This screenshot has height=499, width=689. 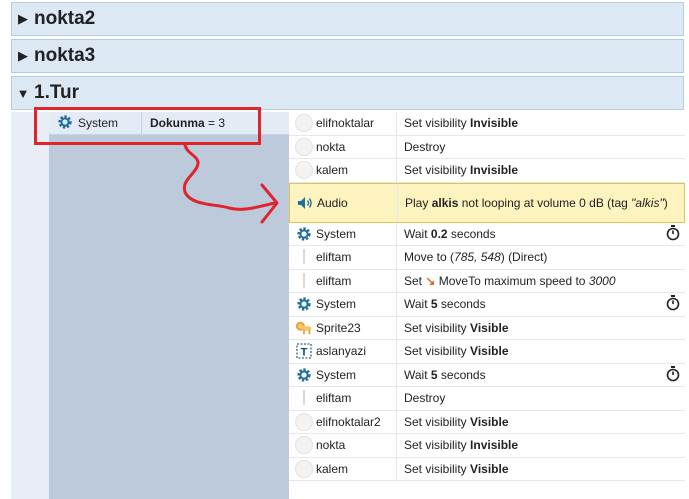 I want to click on action-text-part: Play, so click(x=418, y=202).